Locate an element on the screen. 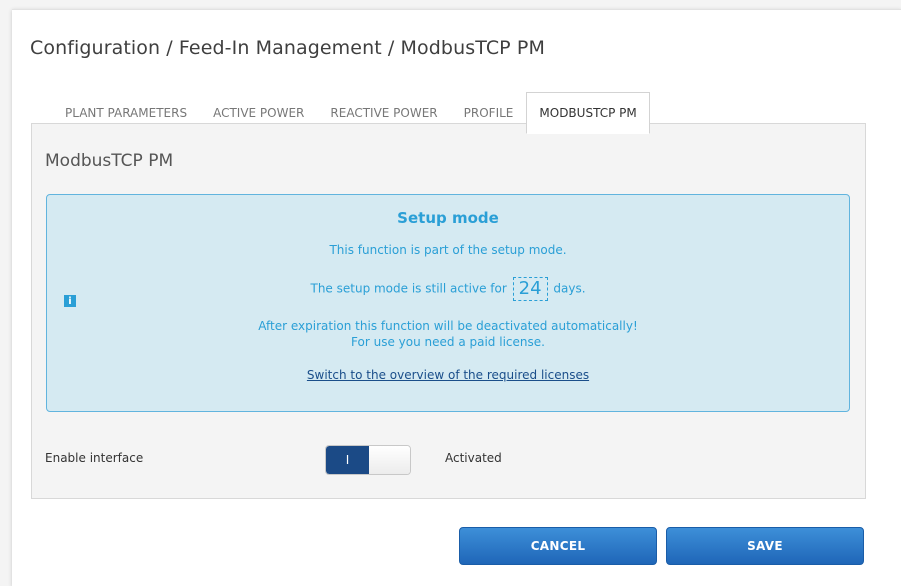  remaining-days-value: 24 is located at coordinates (530, 289).